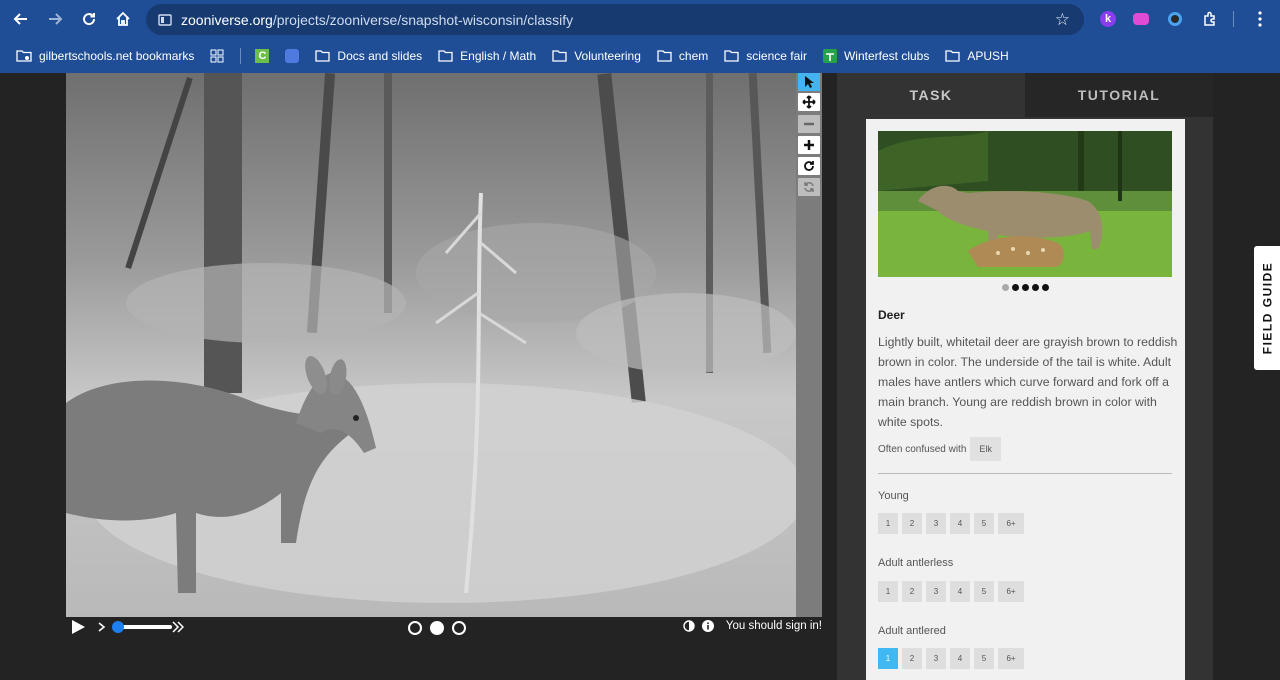  I want to click on count-option-selected: 1, so click(888, 658).